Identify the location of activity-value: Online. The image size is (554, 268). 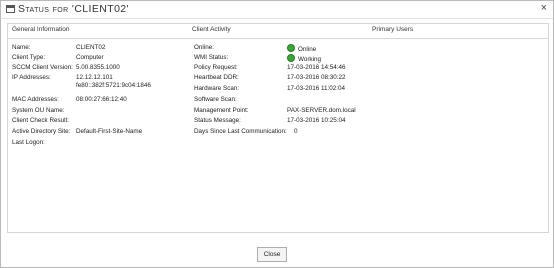
(301, 49).